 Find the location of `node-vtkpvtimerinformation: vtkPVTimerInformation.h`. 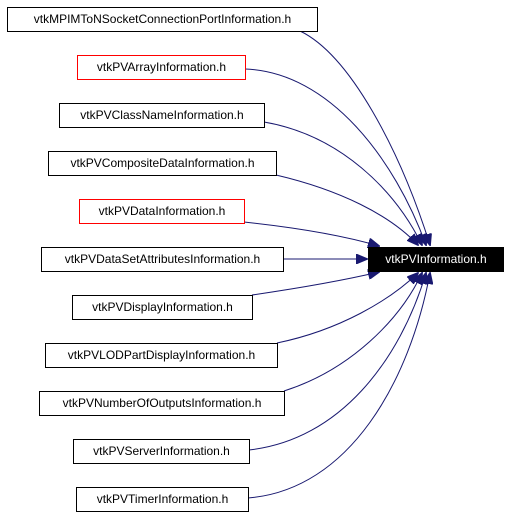

node-vtkpvtimerinformation: vtkPVTimerInformation.h is located at coordinates (162, 499).